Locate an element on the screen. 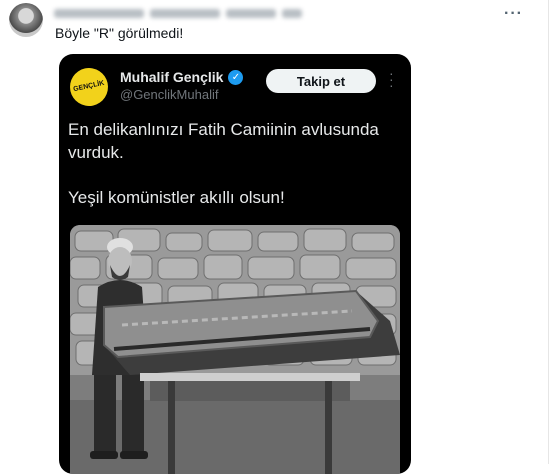 The height and width of the screenshot is (474, 549). more-options-icon: ··· is located at coordinates (513, 14).